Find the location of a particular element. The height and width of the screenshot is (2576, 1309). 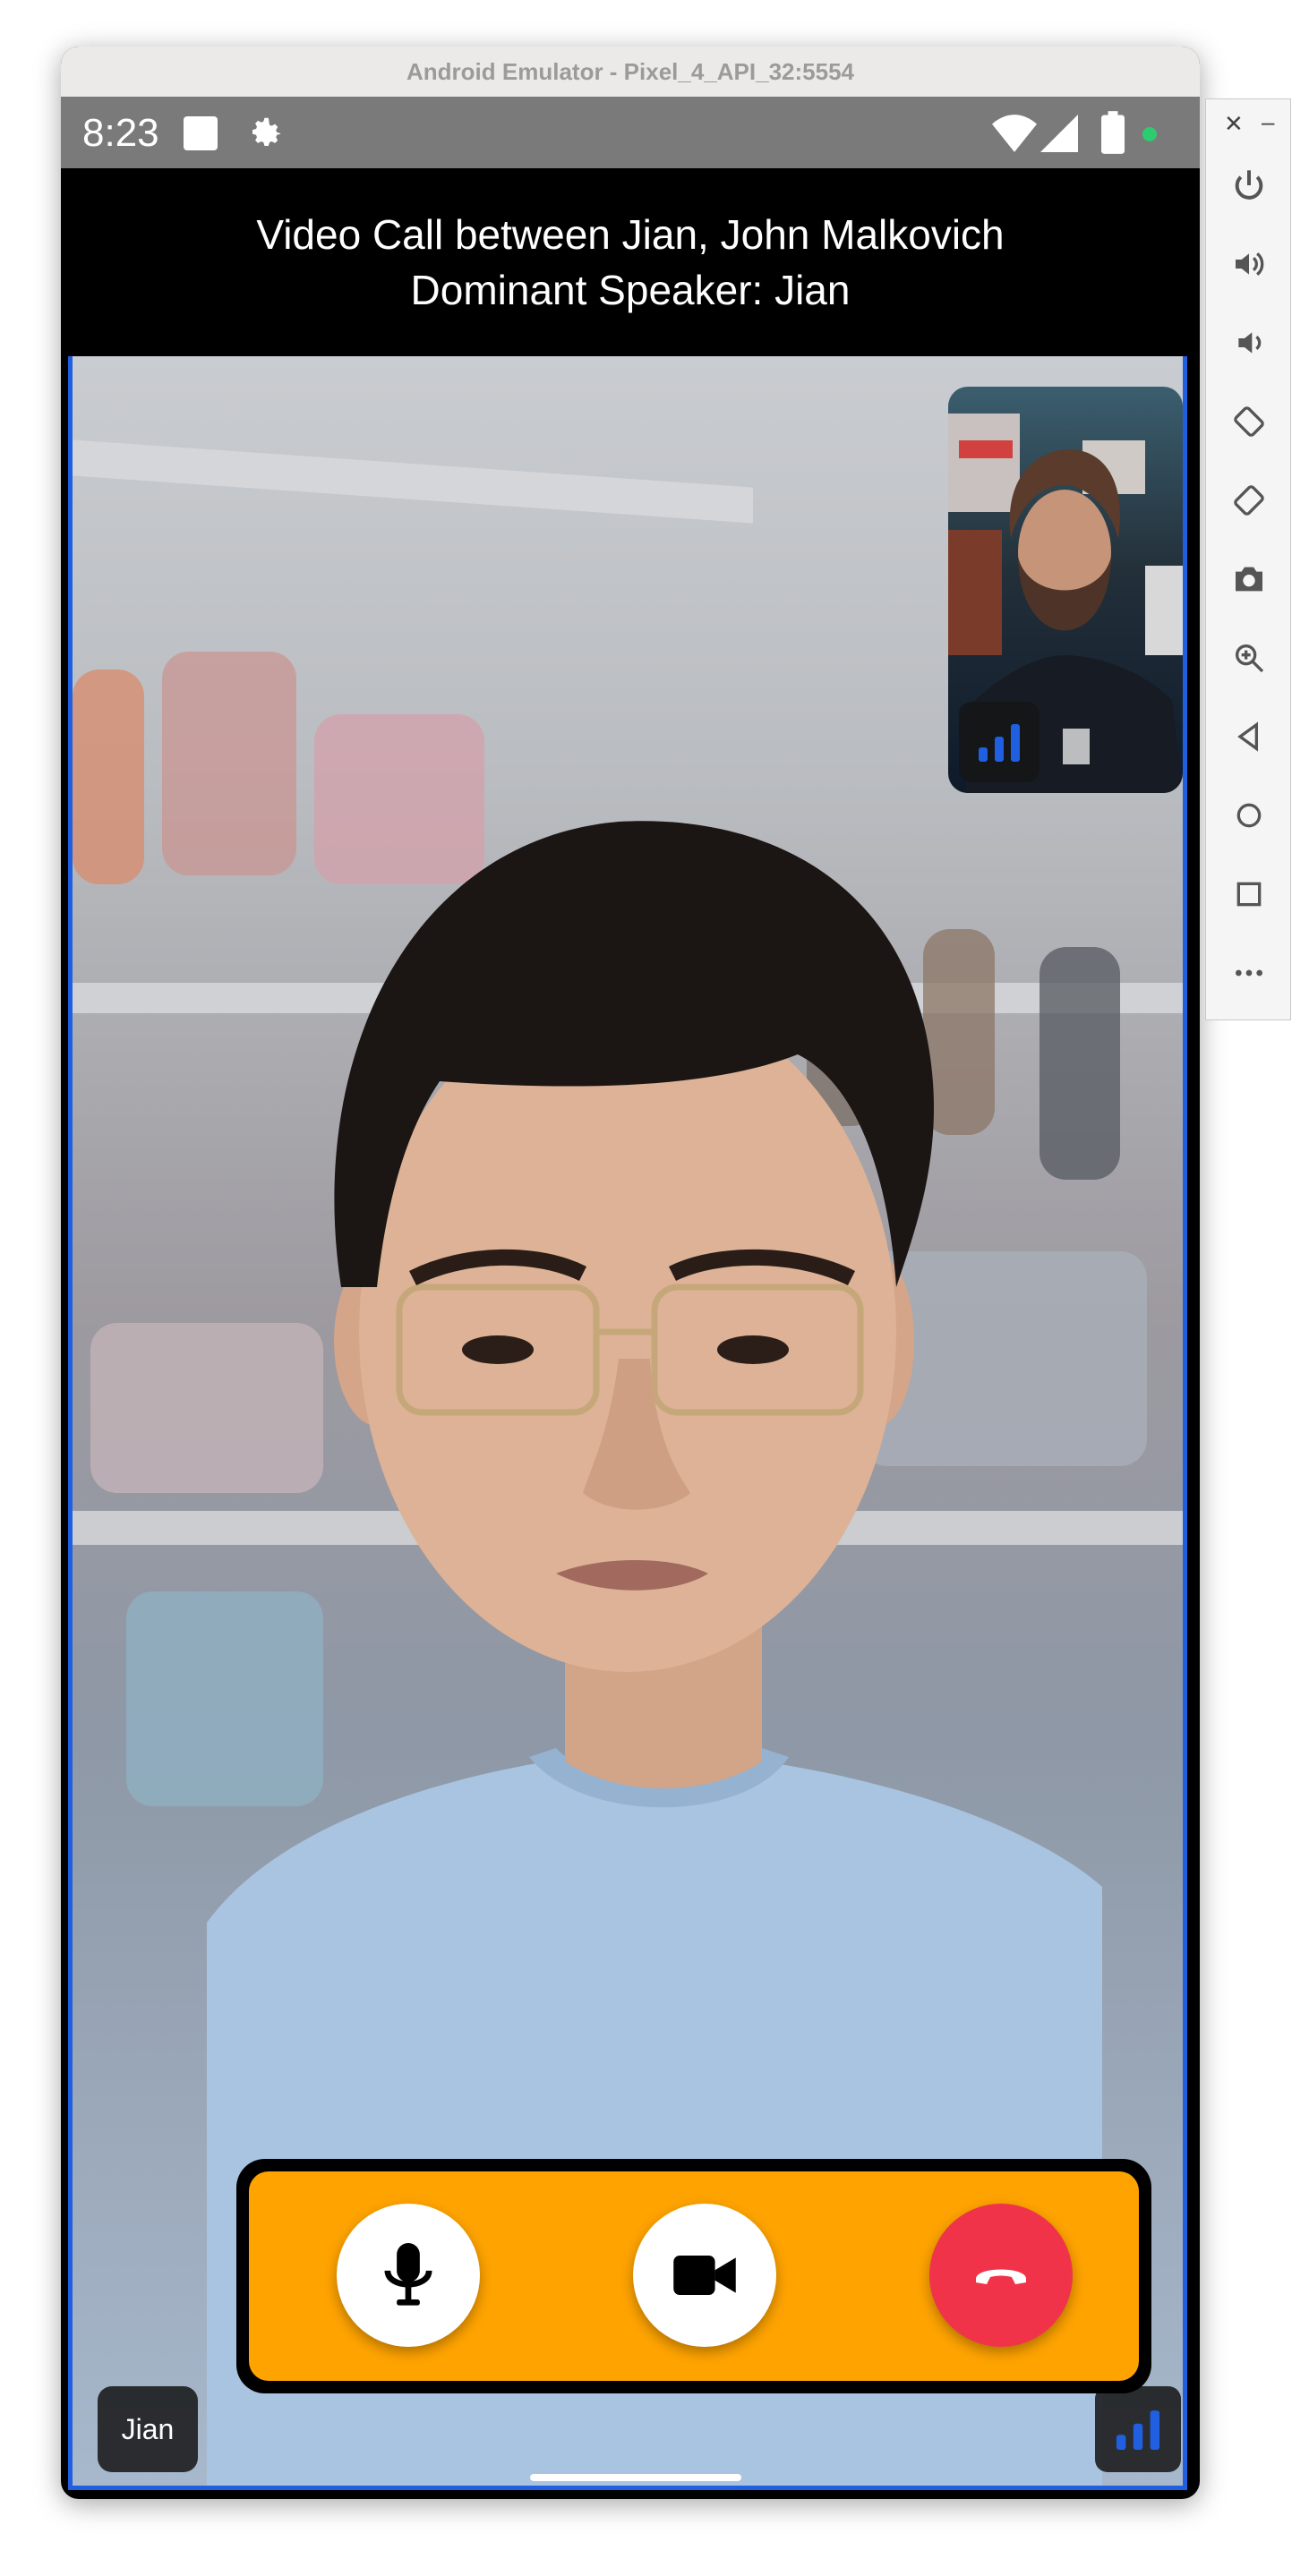

zoom-icon is located at coordinates (1249, 658).